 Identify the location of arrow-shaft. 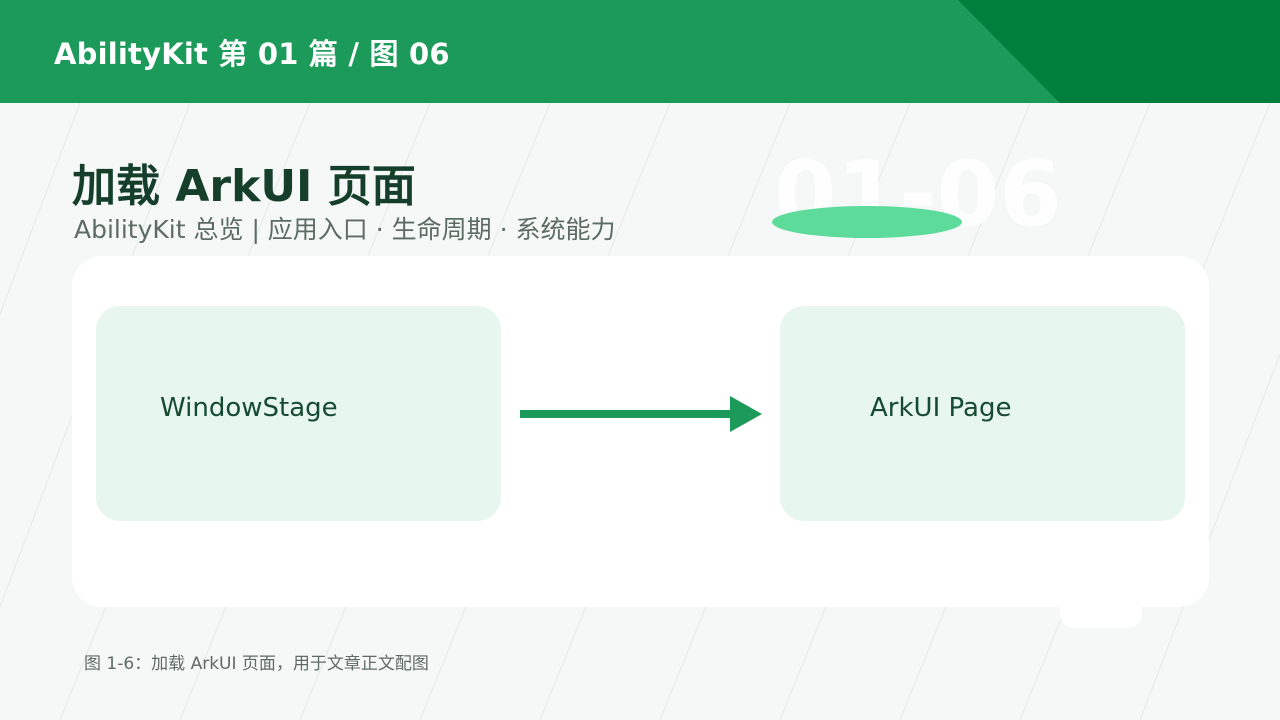
(633, 414).